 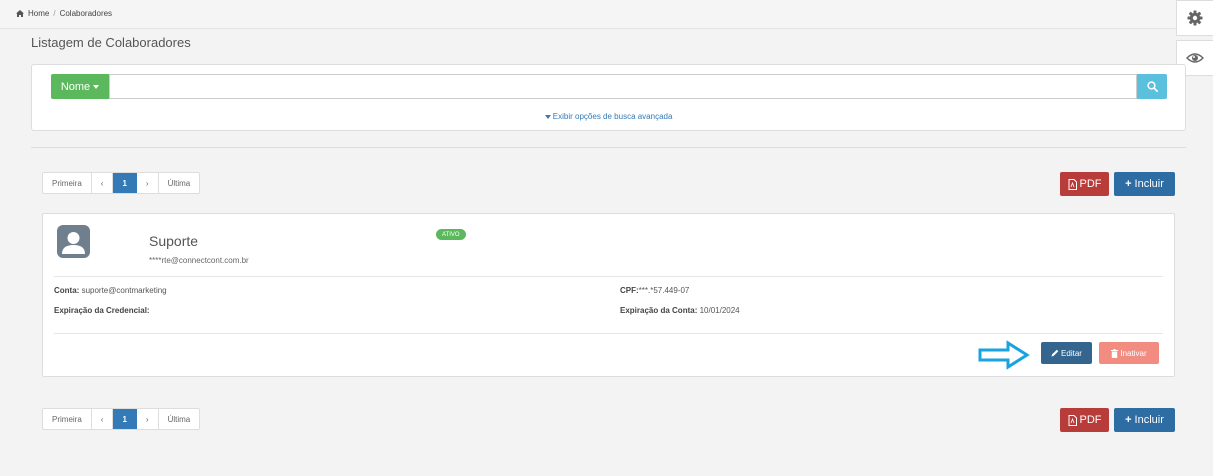 I want to click on trash-icon, so click(x=1115, y=353).